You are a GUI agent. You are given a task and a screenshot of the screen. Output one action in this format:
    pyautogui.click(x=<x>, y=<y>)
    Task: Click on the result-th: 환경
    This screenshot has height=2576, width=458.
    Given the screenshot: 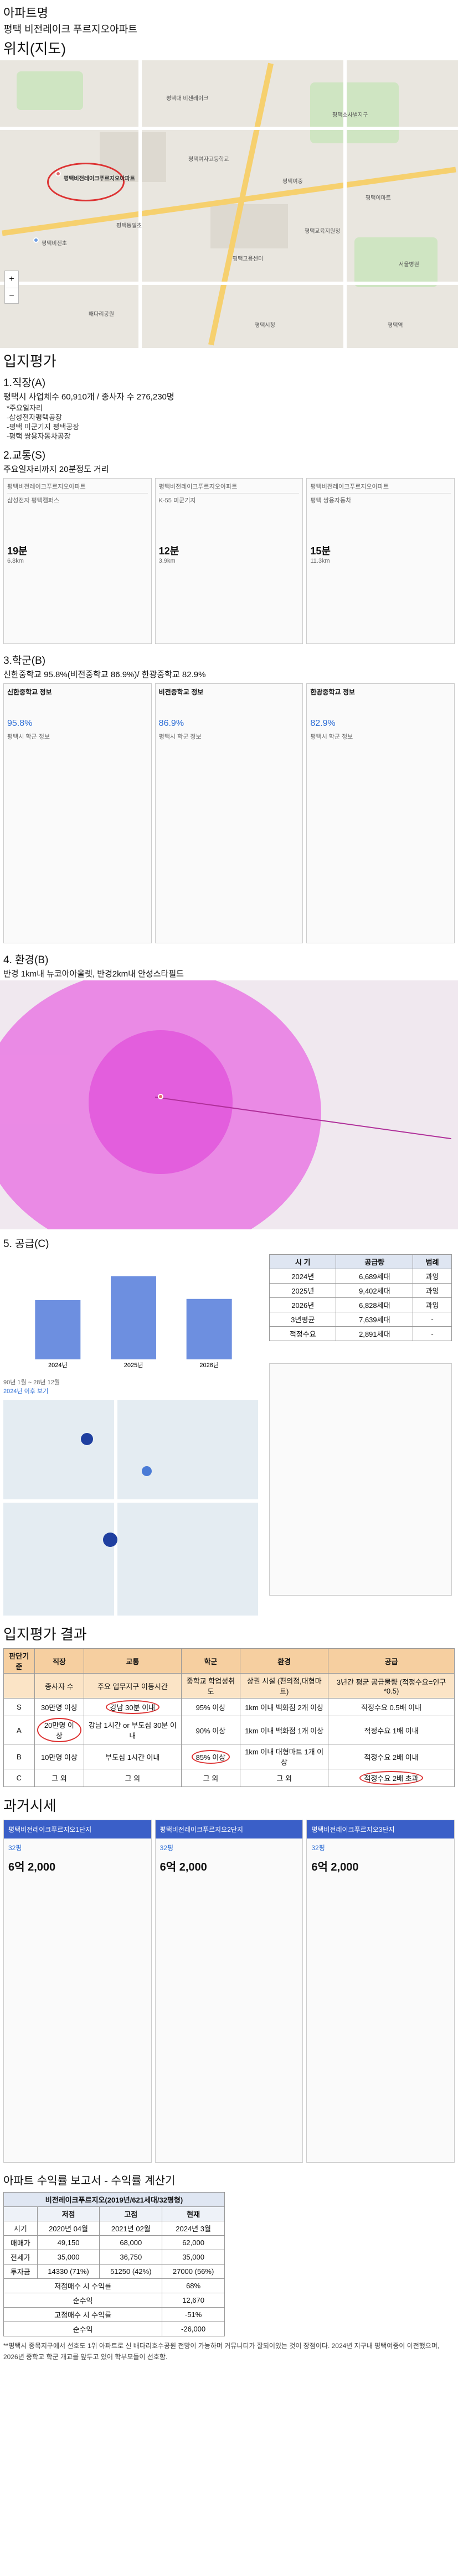 What is the action you would take?
    pyautogui.click(x=284, y=1661)
    